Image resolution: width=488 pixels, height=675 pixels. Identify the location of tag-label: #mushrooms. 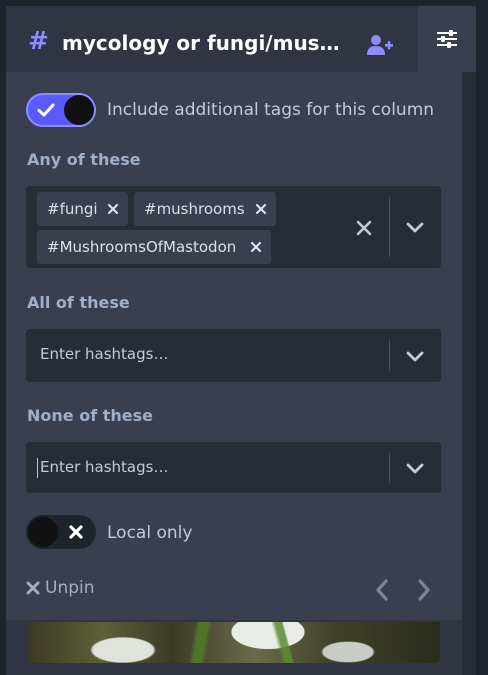
(194, 209).